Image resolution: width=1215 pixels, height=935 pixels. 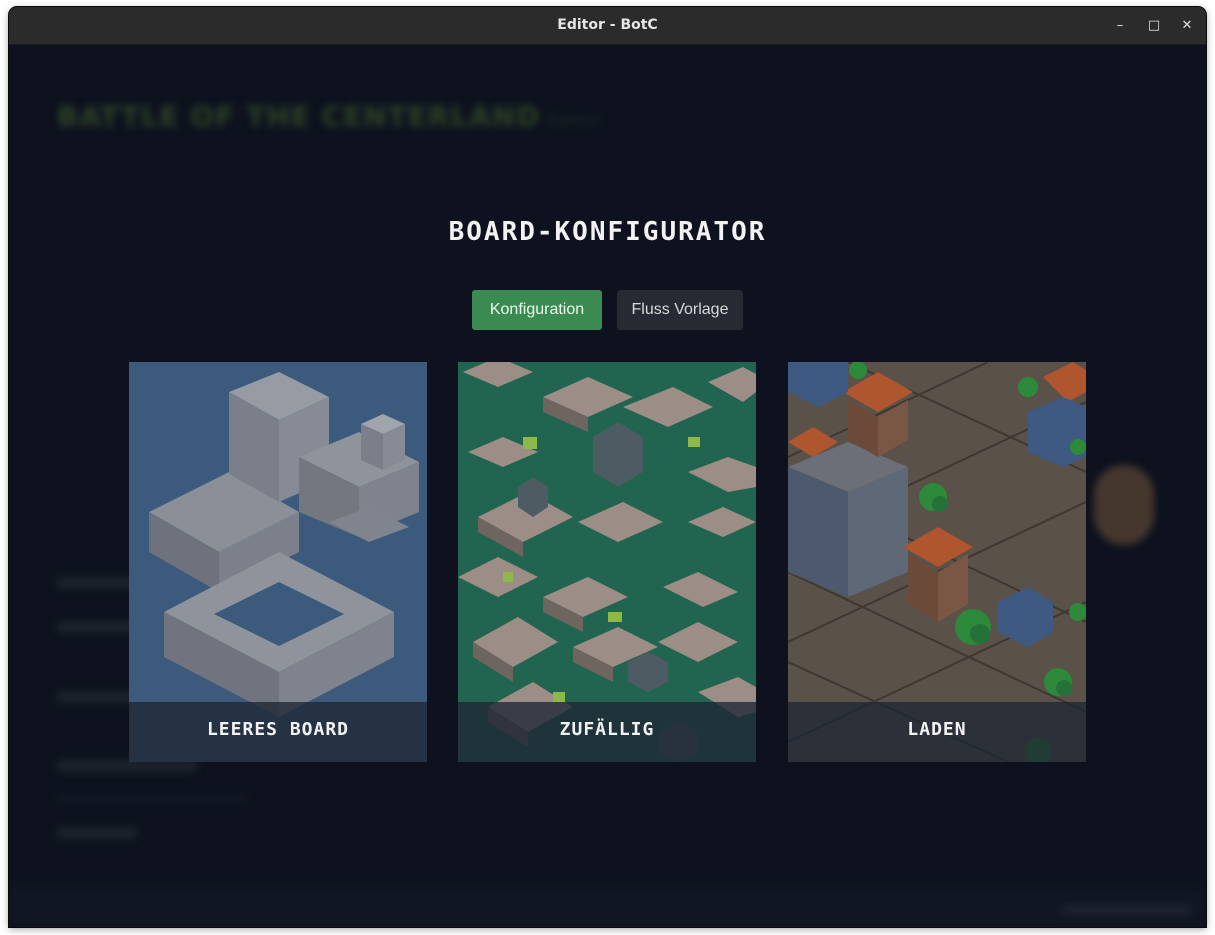 What do you see at coordinates (607, 732) in the screenshot?
I see `card-label: ZUFÄLLIG` at bounding box center [607, 732].